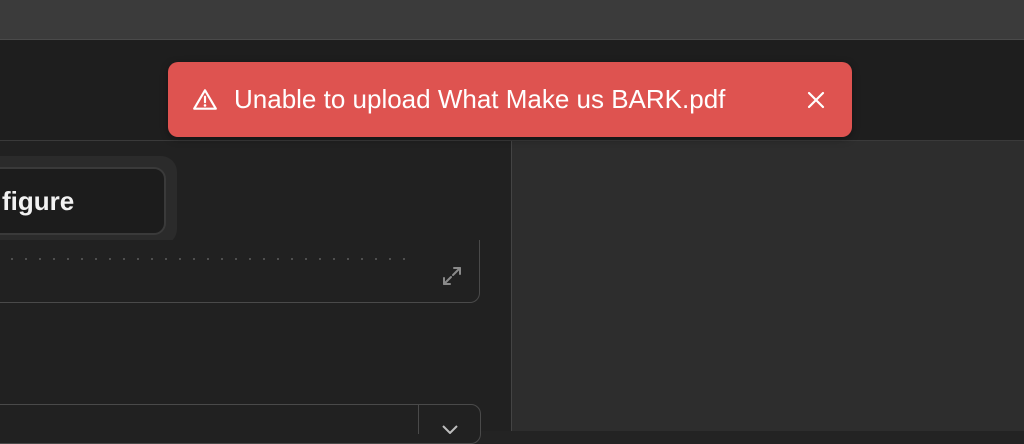 This screenshot has height=444, width=1024. What do you see at coordinates (240, 424) in the screenshot?
I see `select-field` at bounding box center [240, 424].